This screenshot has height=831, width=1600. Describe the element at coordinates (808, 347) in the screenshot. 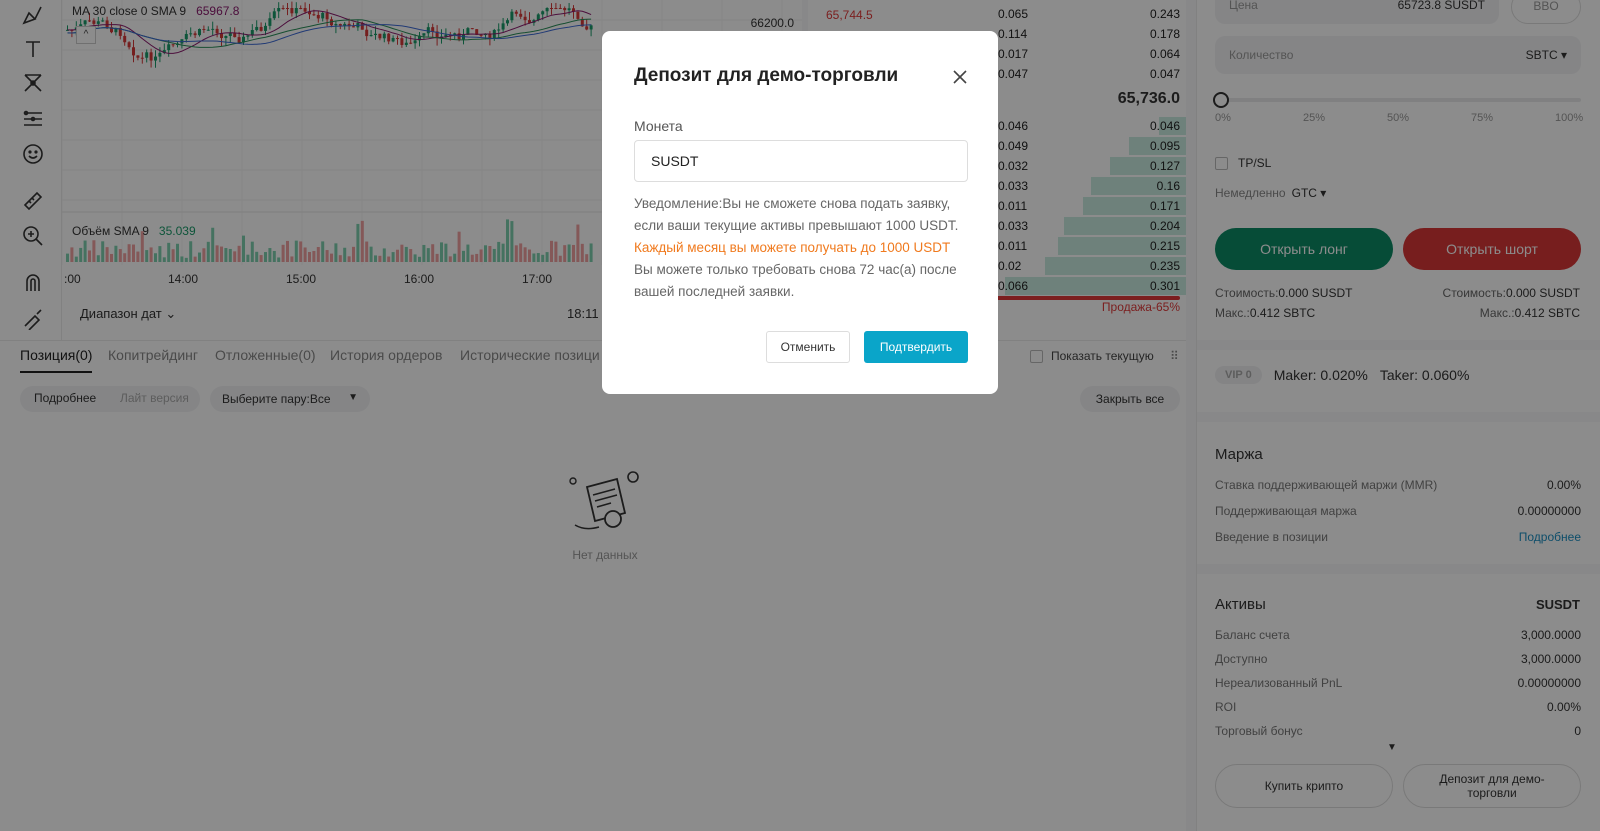

I see `cancel-button: Отменить` at that location.